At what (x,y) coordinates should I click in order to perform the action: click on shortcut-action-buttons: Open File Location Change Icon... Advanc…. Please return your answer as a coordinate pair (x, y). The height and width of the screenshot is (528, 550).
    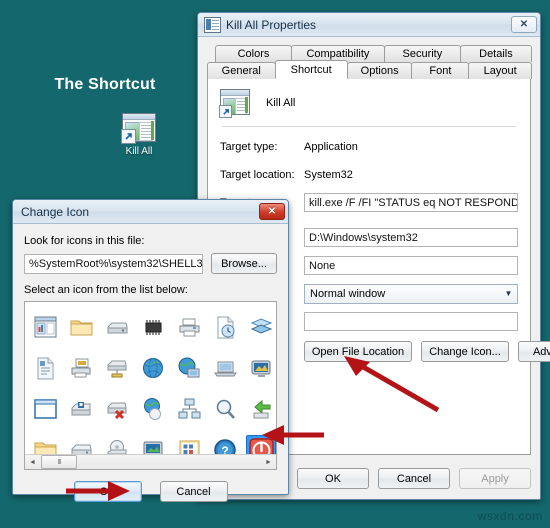
    Looking at the image, I should click on (427, 351).